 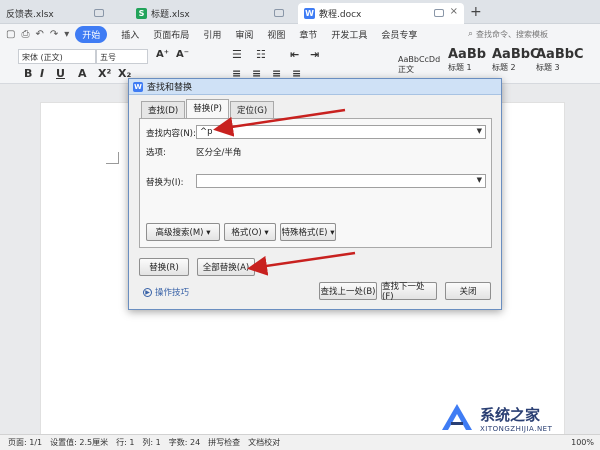 What do you see at coordinates (381, 13) in the screenshot?
I see `tab-tutorial-docx: W 教程.docx ×` at bounding box center [381, 13].